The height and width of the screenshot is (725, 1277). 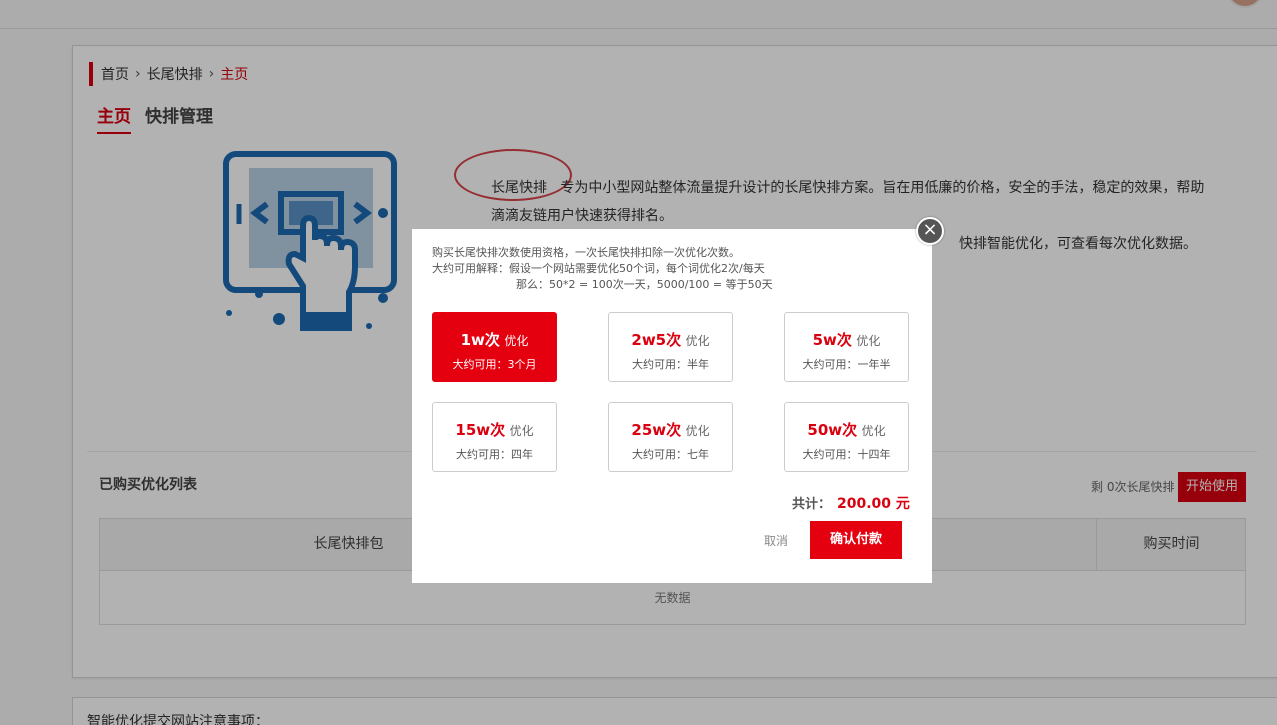 I want to click on close-icon: ×, so click(x=930, y=231).